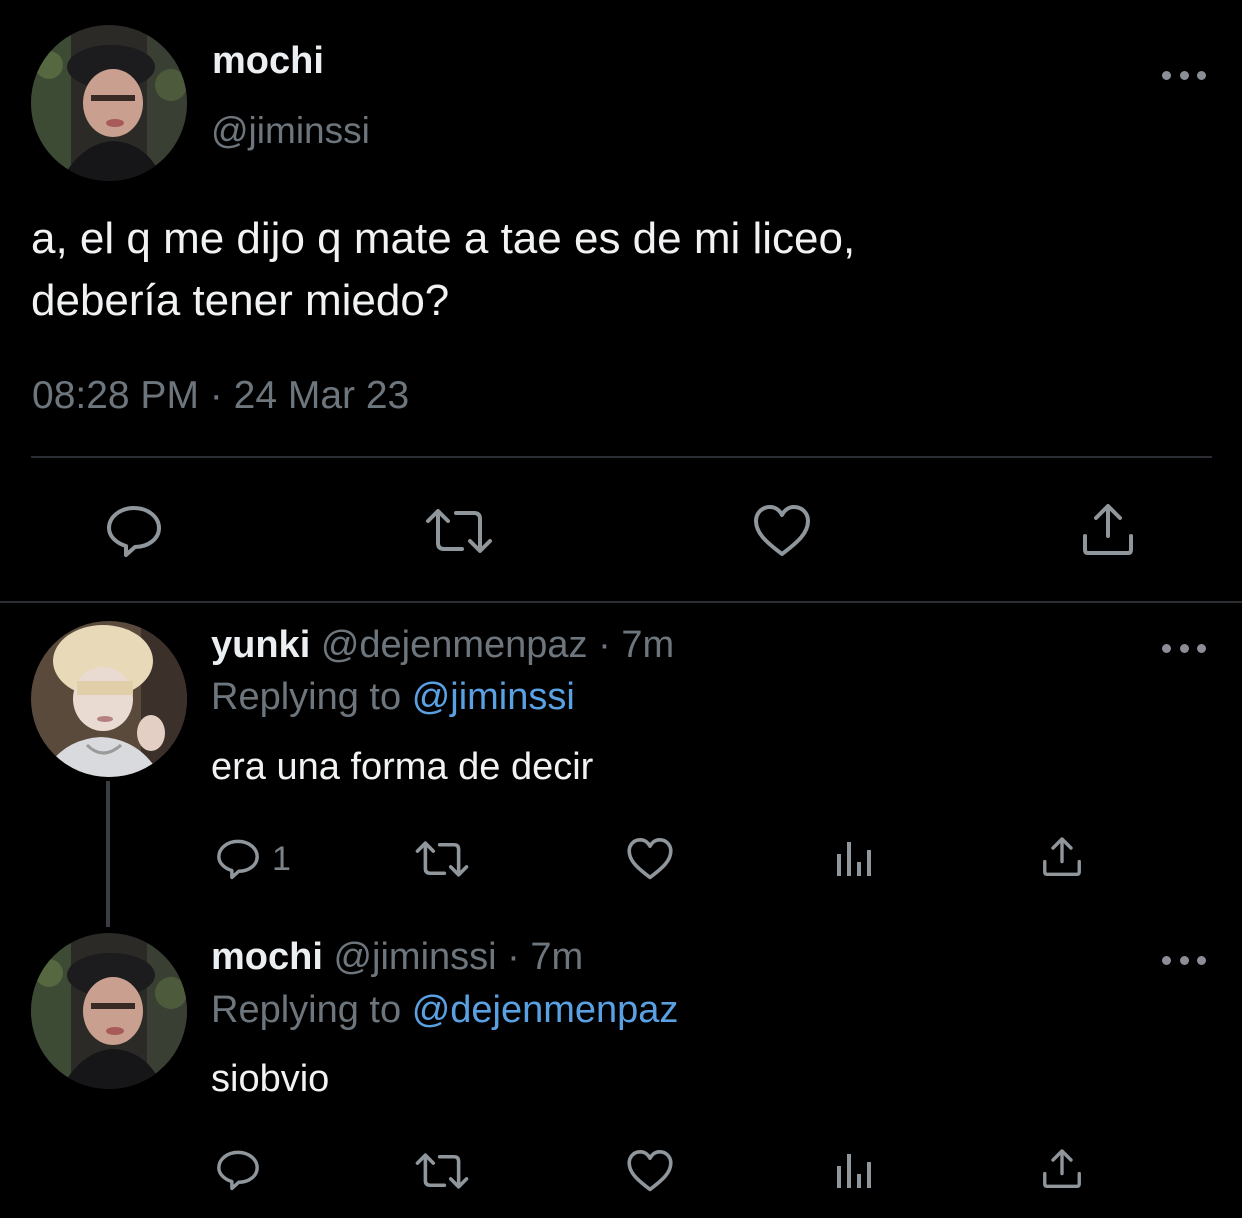 The width and height of the screenshot is (1242, 1218). Describe the element at coordinates (321, 395) in the screenshot. I see `main-date: 24 Mar 23` at that location.